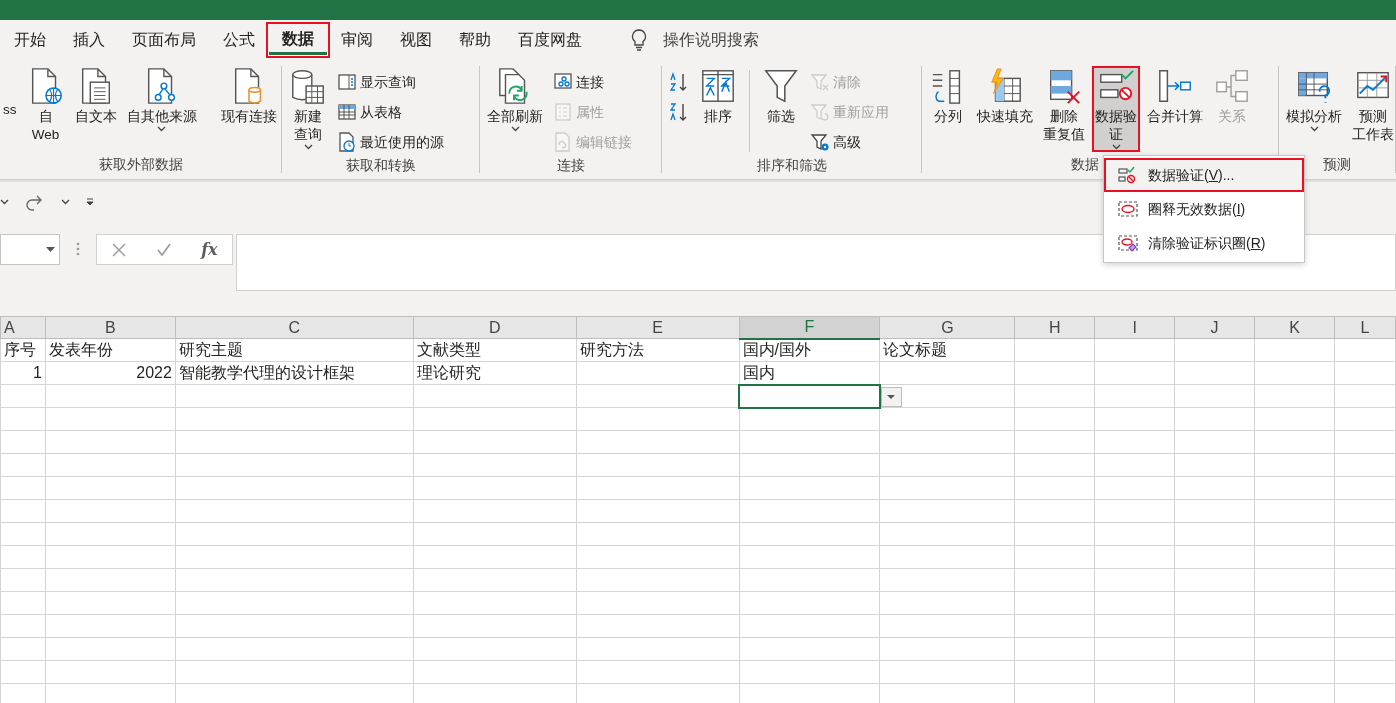  What do you see at coordinates (110, 350) in the screenshot?
I see `cell: 发表年份` at bounding box center [110, 350].